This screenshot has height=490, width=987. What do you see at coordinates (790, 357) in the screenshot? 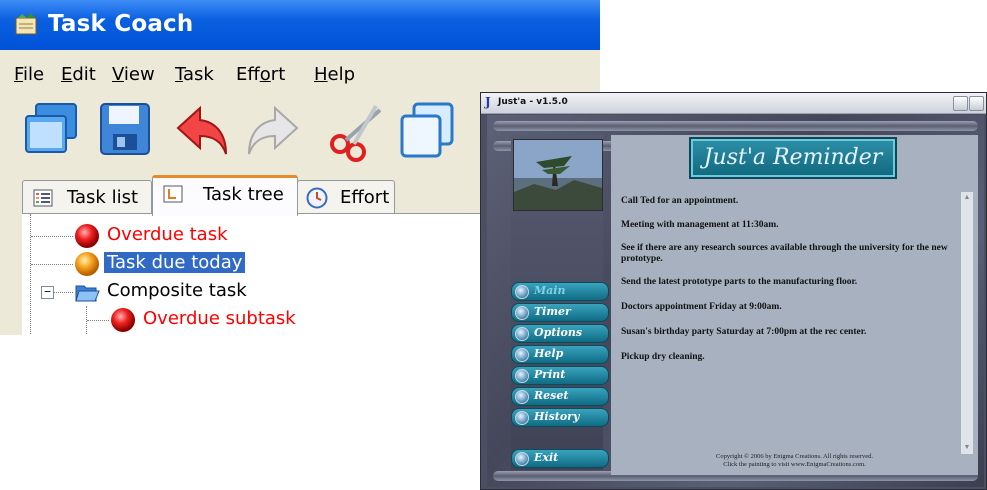
I see `reminder-item: Pickup dry cleaning.` at bounding box center [790, 357].